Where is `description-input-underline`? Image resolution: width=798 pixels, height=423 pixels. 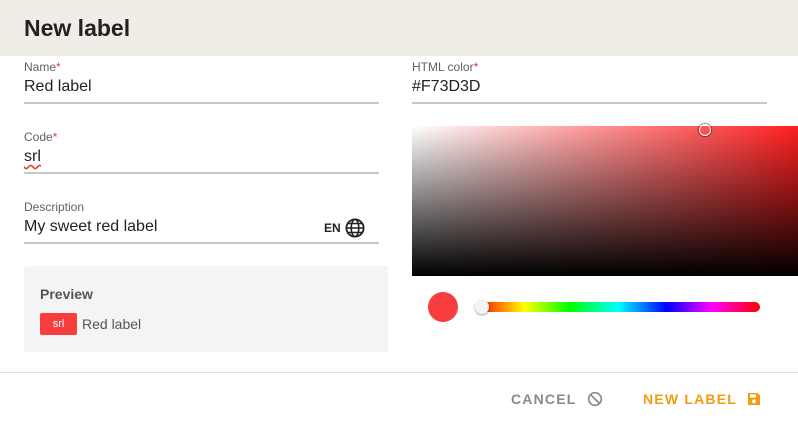
description-input-underline is located at coordinates (201, 243).